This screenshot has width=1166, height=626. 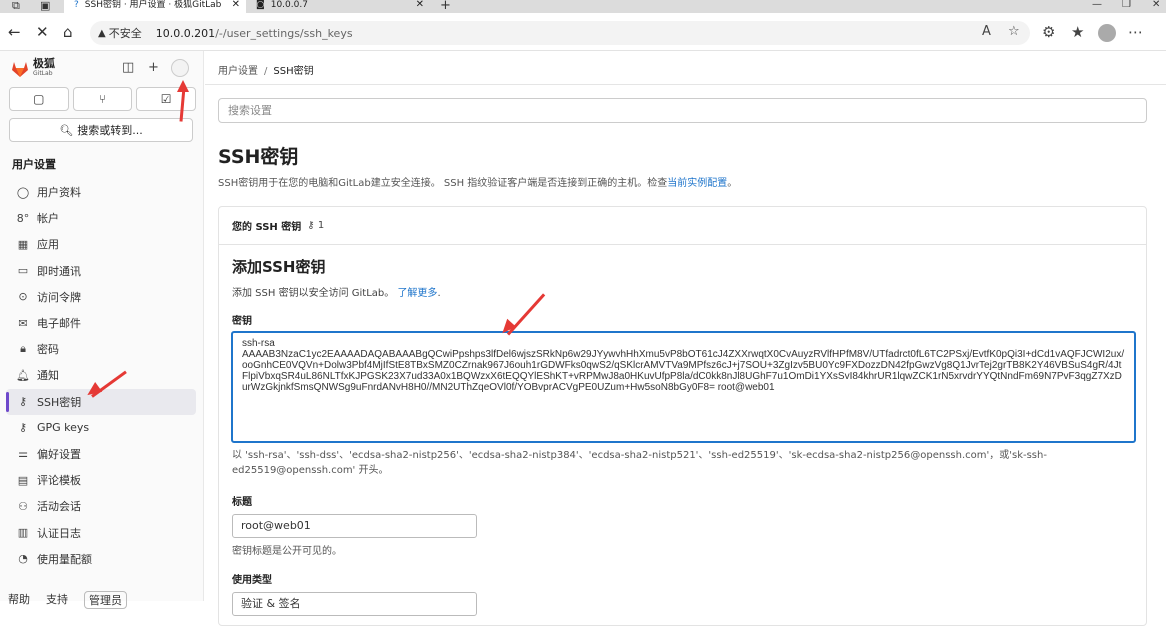 What do you see at coordinates (101, 192) in the screenshot?
I see `sidebar-item: ◯ 用户资料` at bounding box center [101, 192].